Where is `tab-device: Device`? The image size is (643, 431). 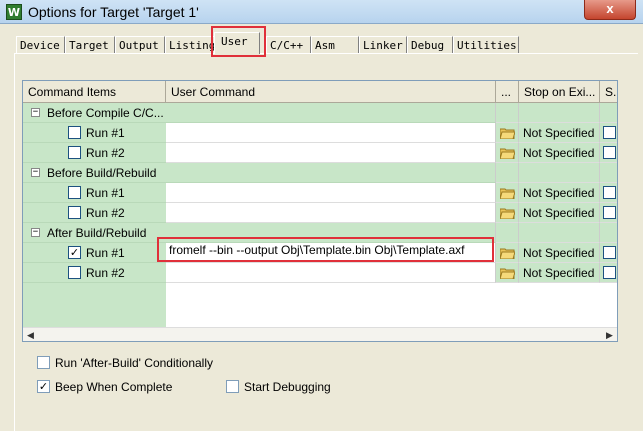
tab-device: Device is located at coordinates (40, 45).